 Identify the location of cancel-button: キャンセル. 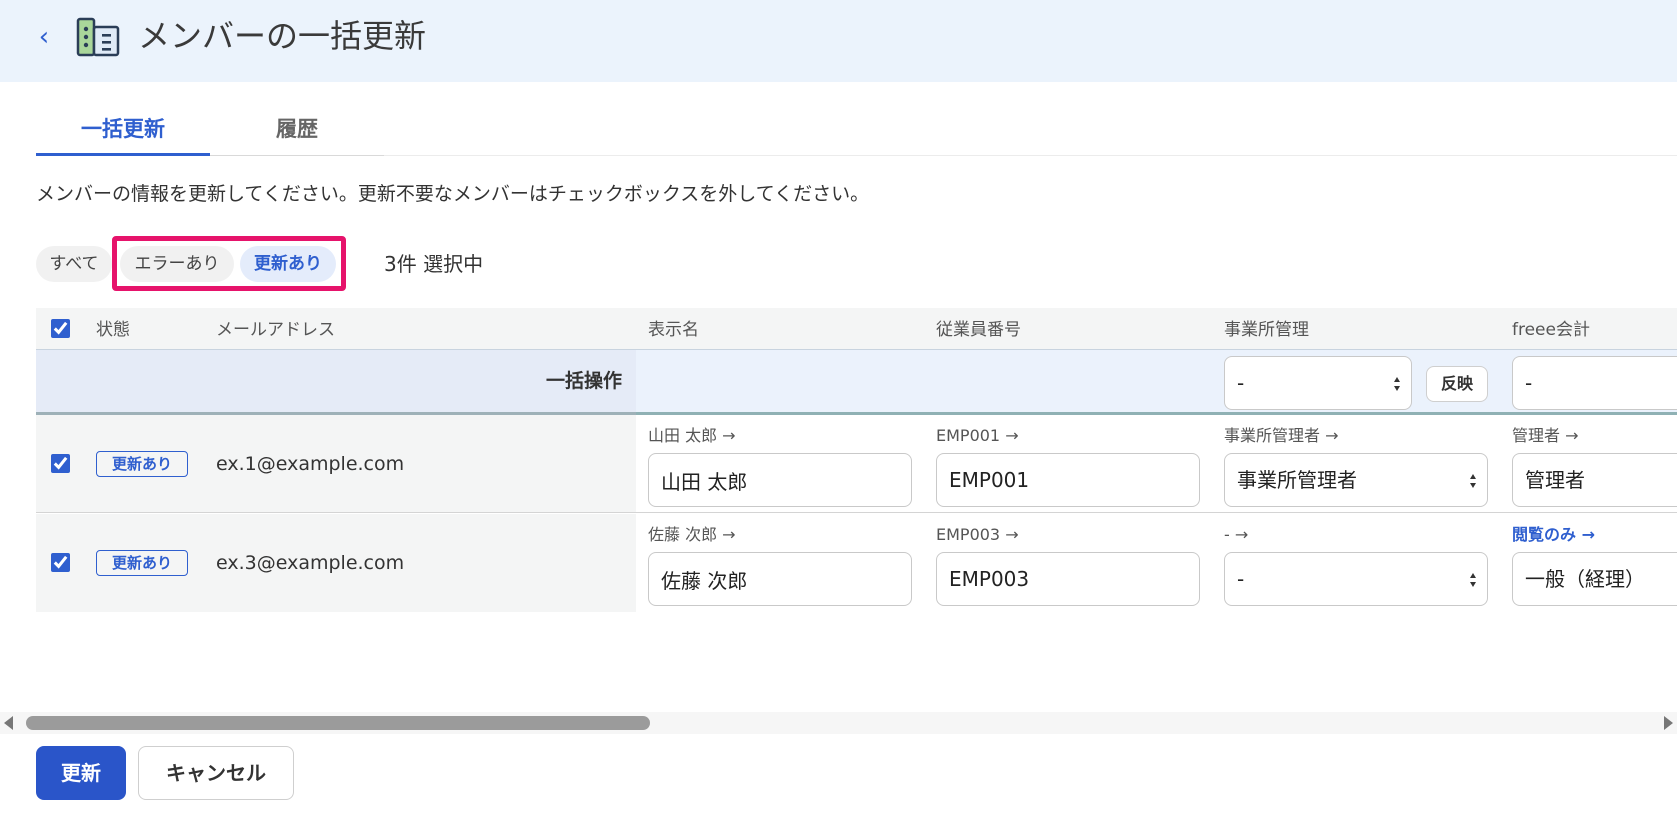
(216, 773).